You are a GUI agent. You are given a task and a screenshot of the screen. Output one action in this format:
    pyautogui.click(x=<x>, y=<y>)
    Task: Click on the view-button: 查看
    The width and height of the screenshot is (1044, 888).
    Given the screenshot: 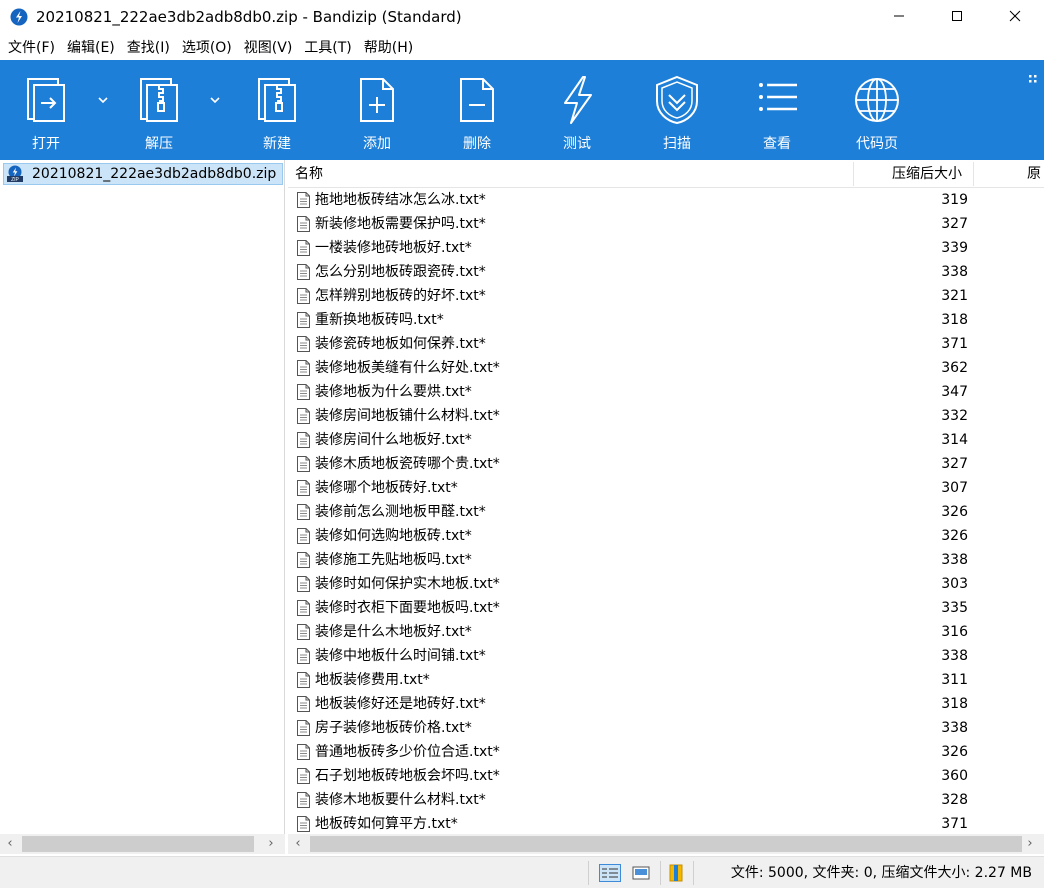 What is the action you would take?
    pyautogui.click(x=777, y=110)
    